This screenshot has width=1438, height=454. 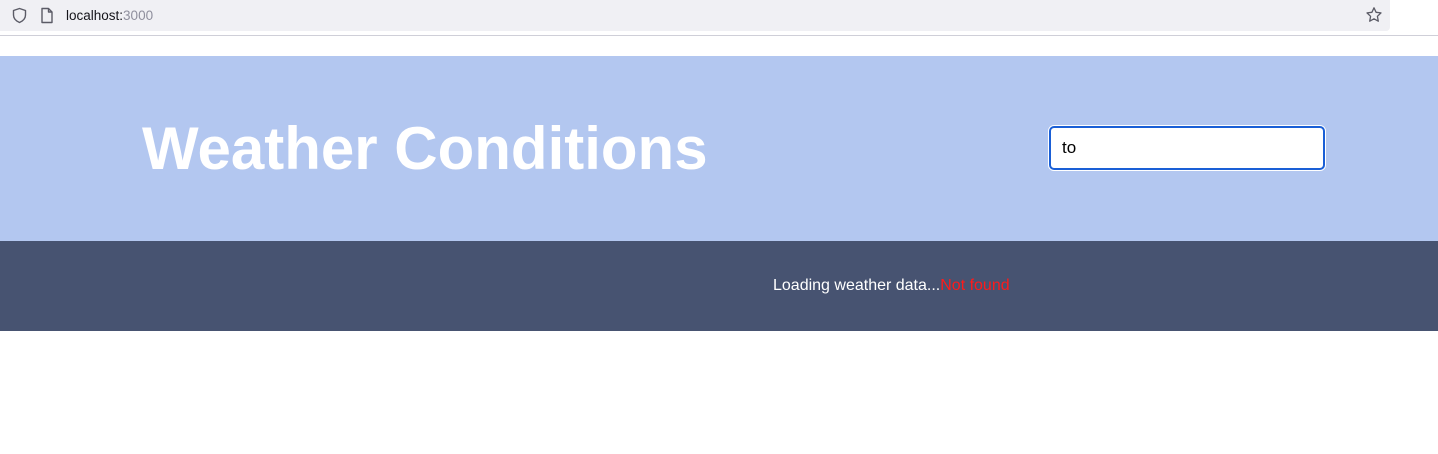 I want to click on shield-icon, so click(x=19, y=15).